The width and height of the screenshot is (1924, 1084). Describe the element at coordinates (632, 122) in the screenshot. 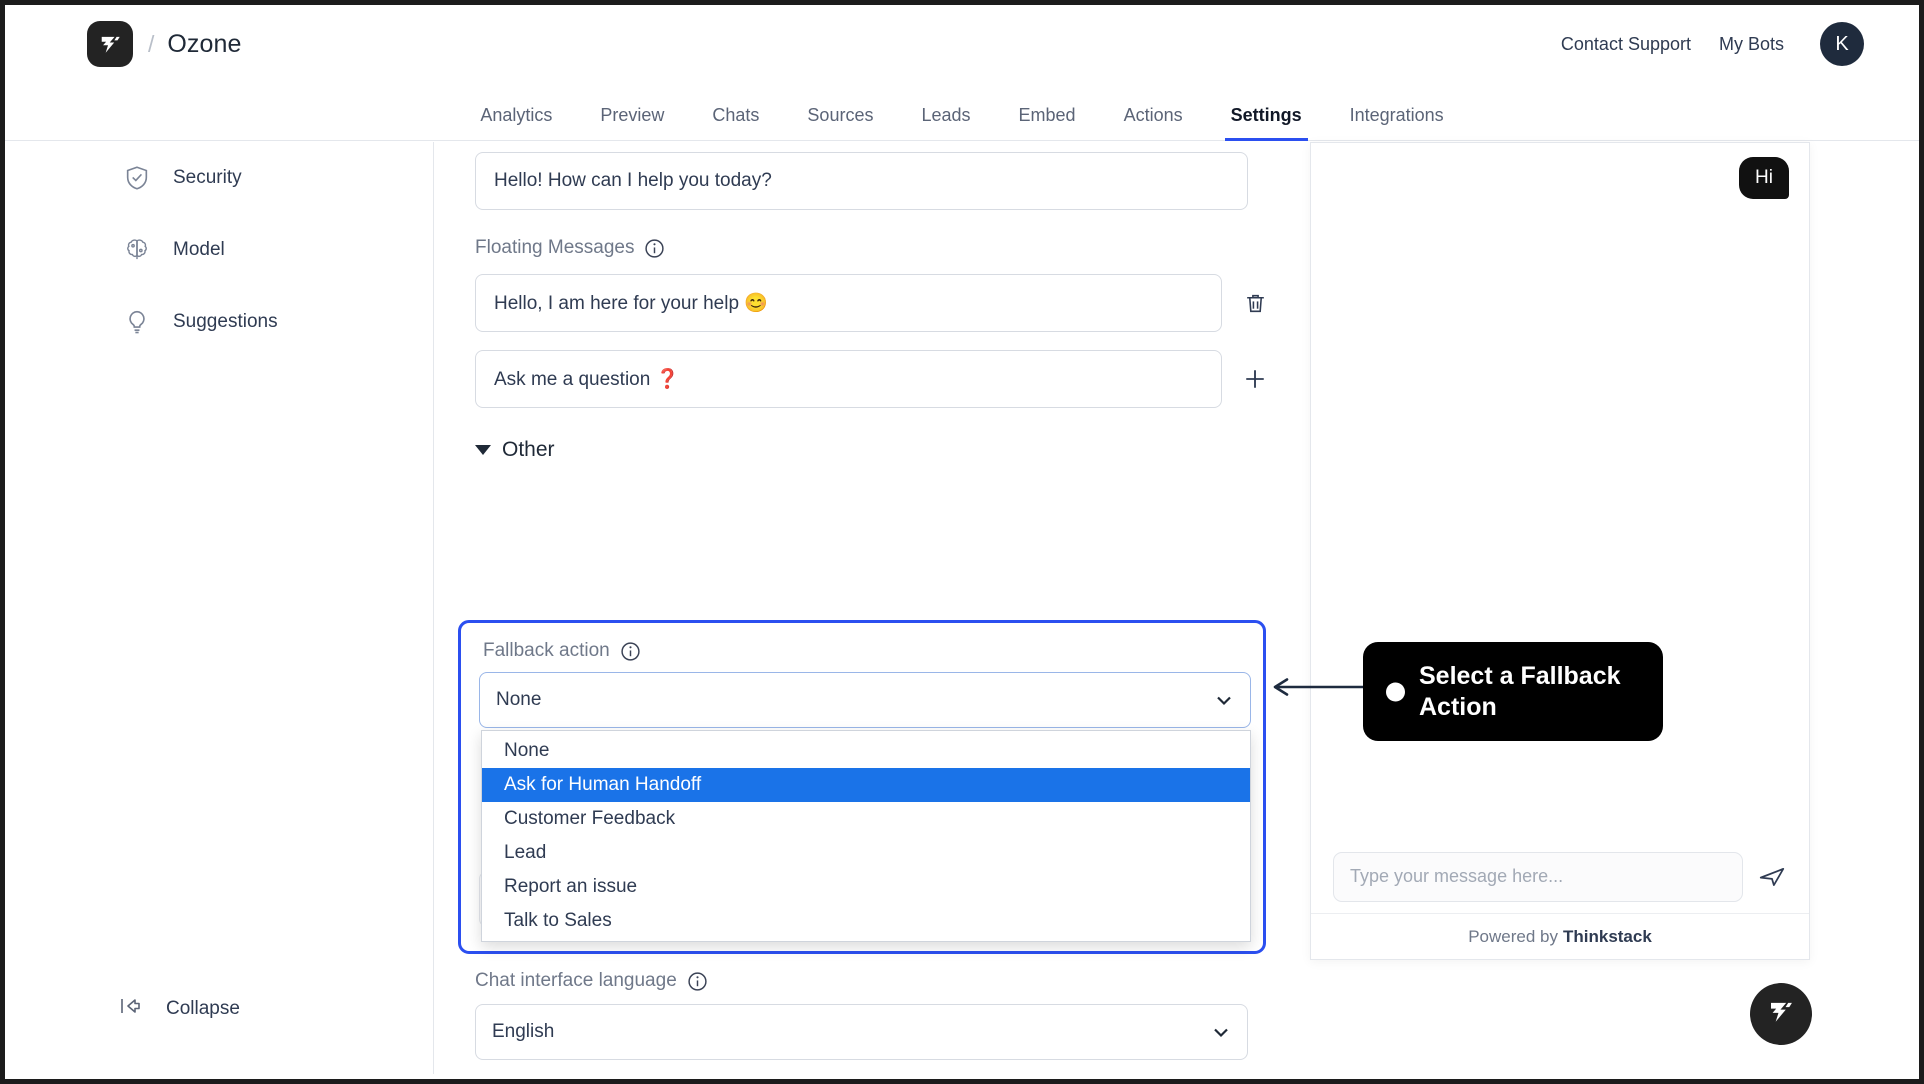

I see `tab-preview: Preview` at that location.